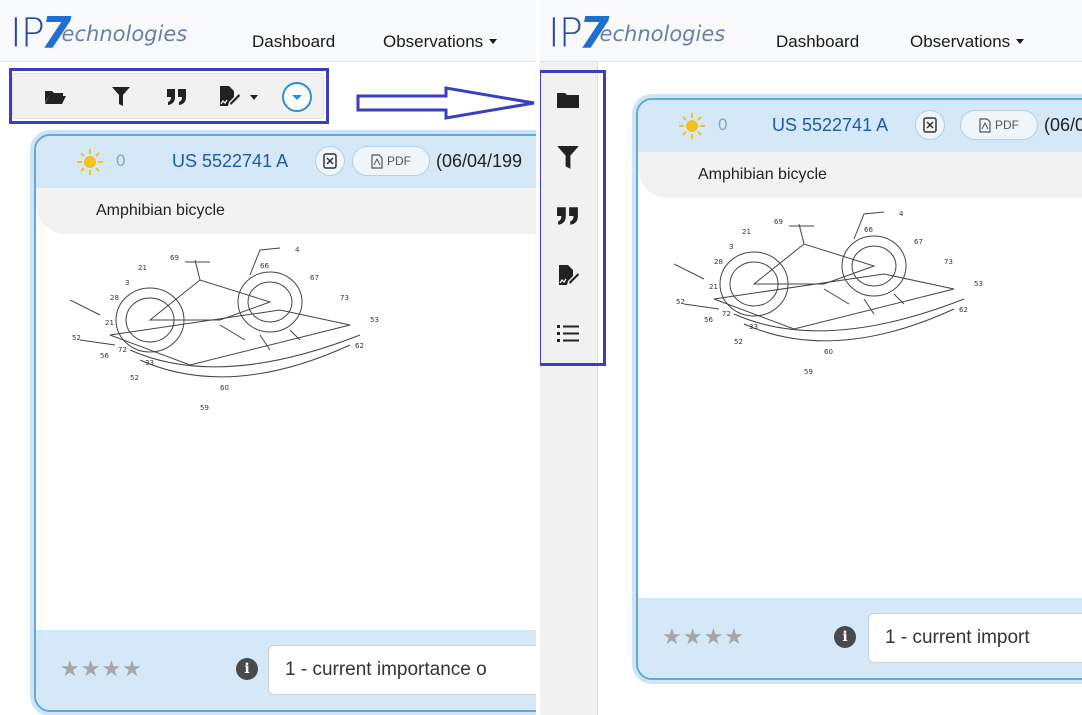  What do you see at coordinates (860, 638) in the screenshot?
I see `card-footer: ★★★★ i 1 - current import` at bounding box center [860, 638].